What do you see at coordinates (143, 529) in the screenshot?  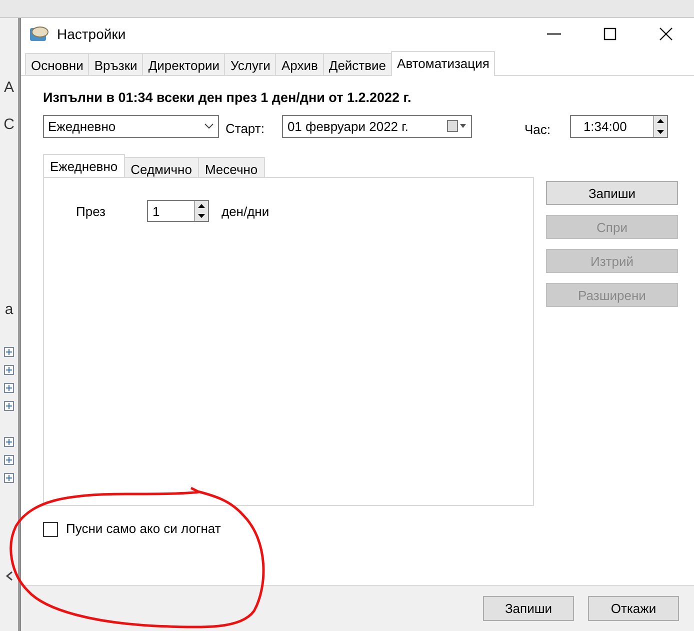 I see `checkbox-label: Пусни само ако си логнат` at bounding box center [143, 529].